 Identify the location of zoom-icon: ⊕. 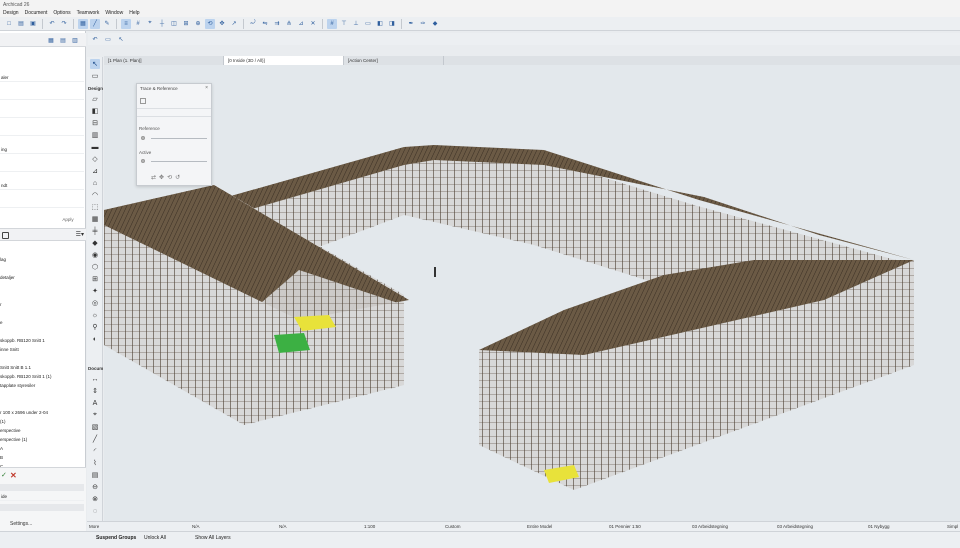
(198, 24).